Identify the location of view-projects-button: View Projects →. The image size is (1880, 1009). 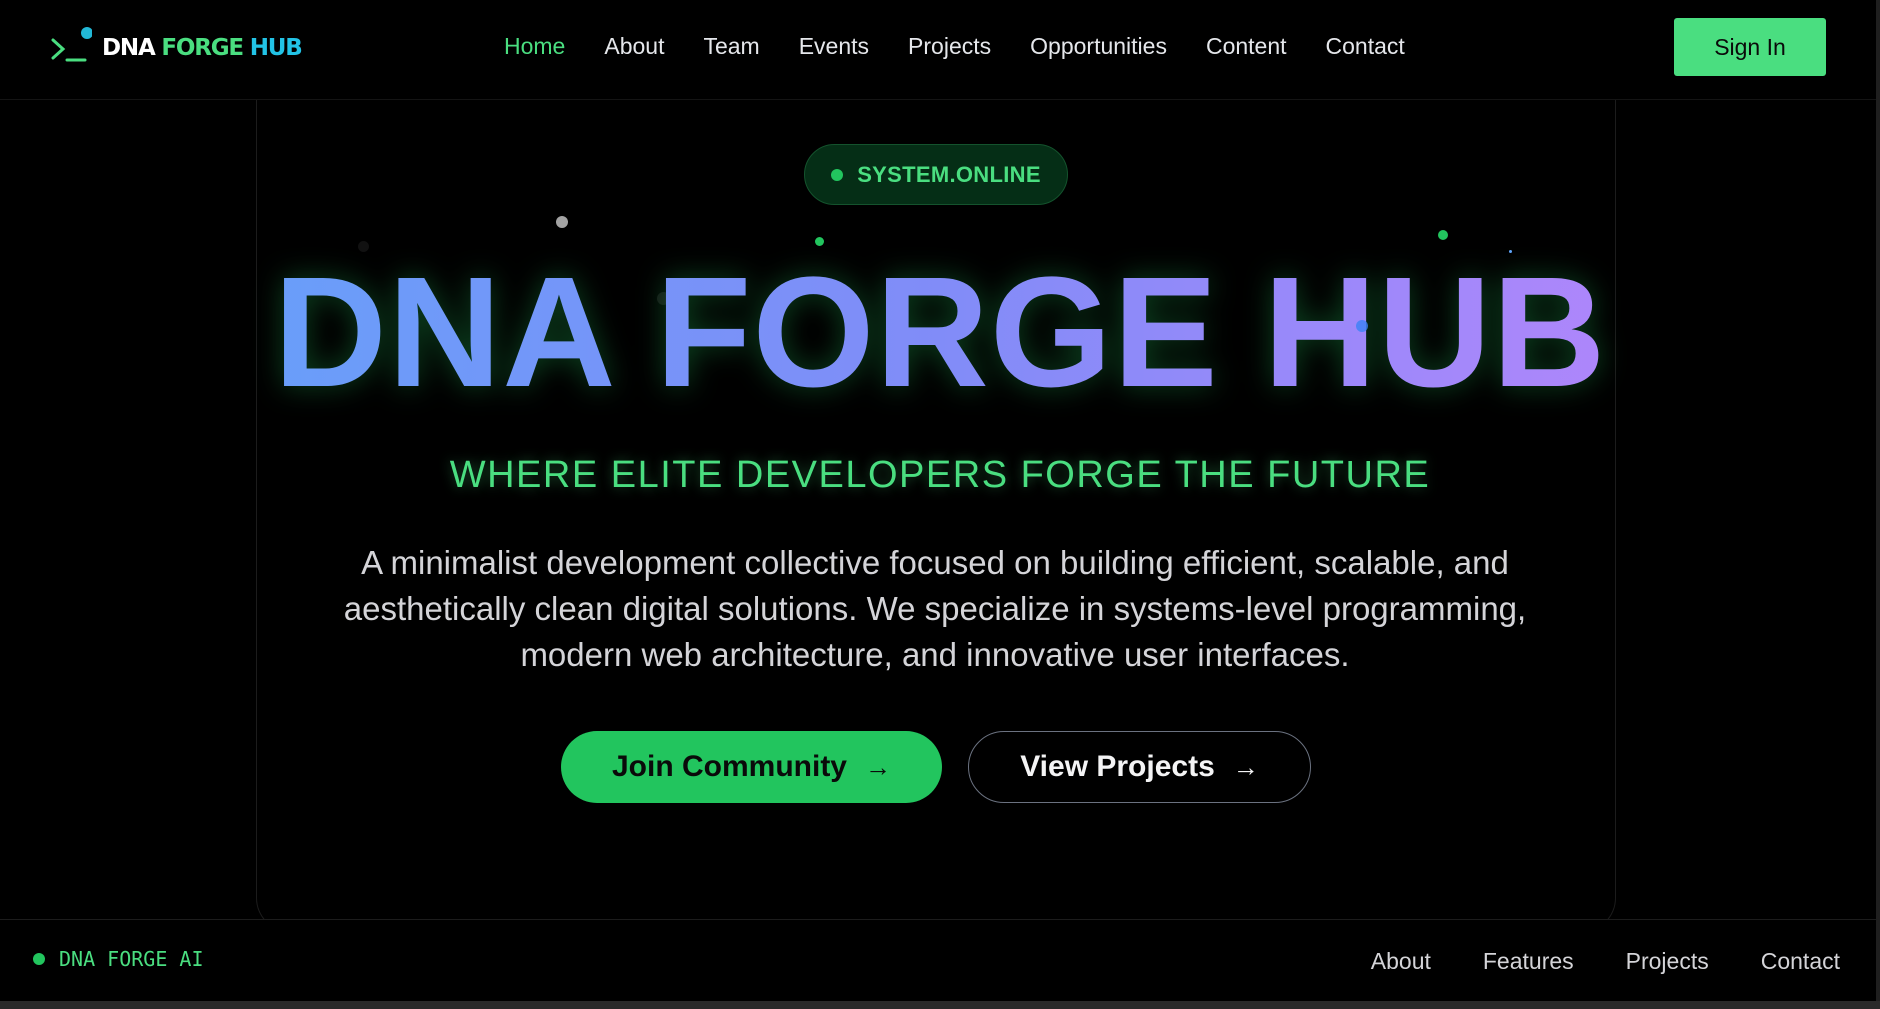
(1139, 767).